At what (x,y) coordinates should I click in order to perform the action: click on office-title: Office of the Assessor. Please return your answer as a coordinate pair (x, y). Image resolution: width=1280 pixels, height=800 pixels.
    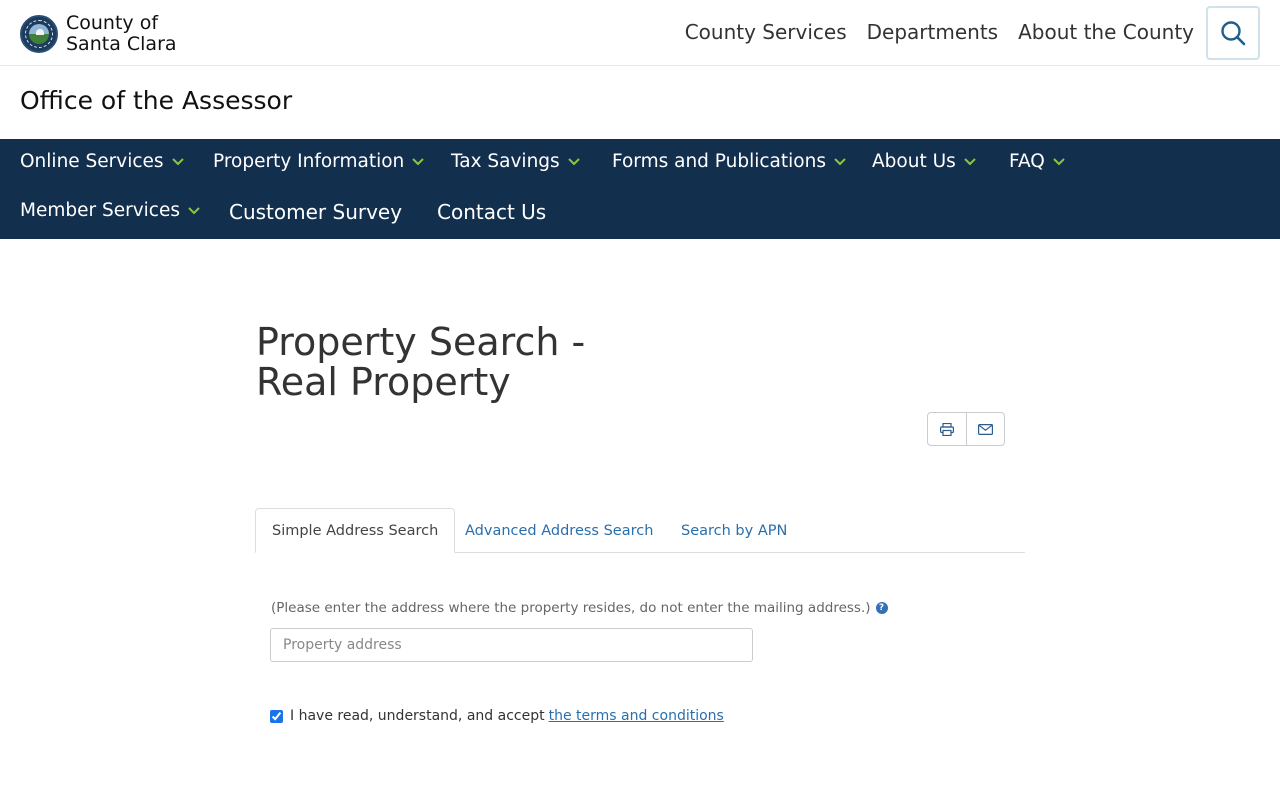
    Looking at the image, I should click on (156, 100).